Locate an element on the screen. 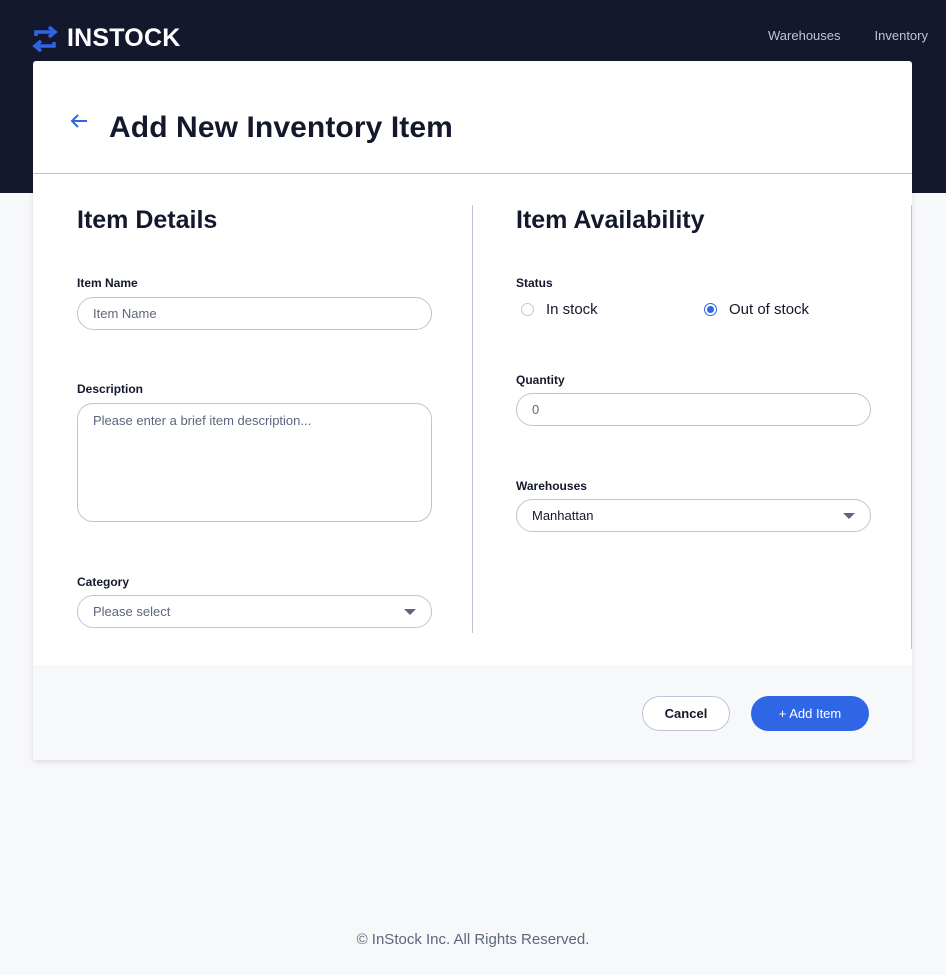 The image size is (946, 975). radio-in-stock: In stock is located at coordinates (559, 309).